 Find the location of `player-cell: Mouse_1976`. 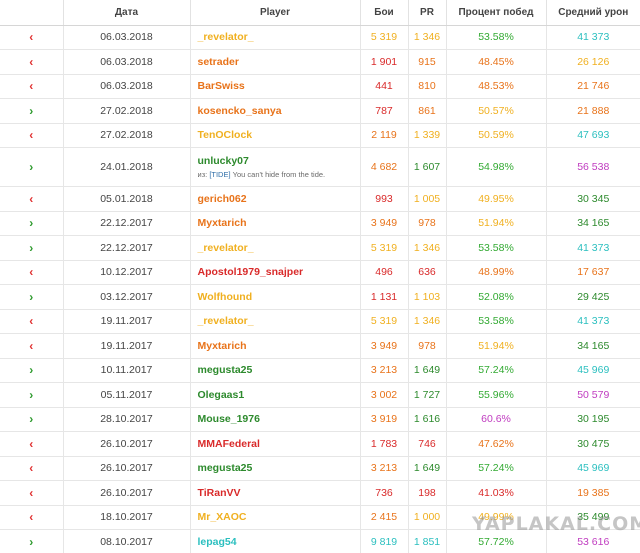

player-cell: Mouse_1976 is located at coordinates (275, 419).